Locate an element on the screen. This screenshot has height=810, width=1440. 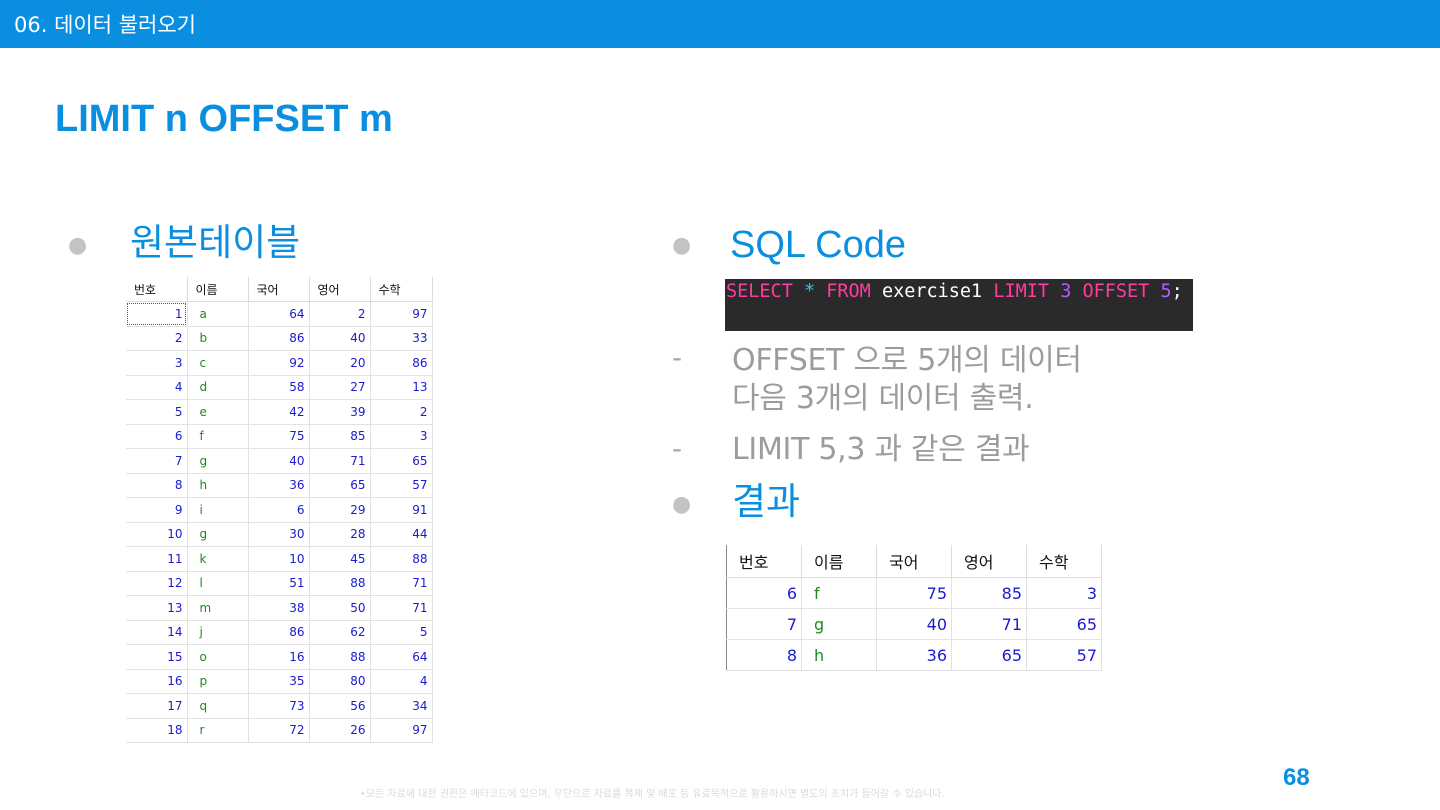
table-cell: 45 is located at coordinates (340, 559).